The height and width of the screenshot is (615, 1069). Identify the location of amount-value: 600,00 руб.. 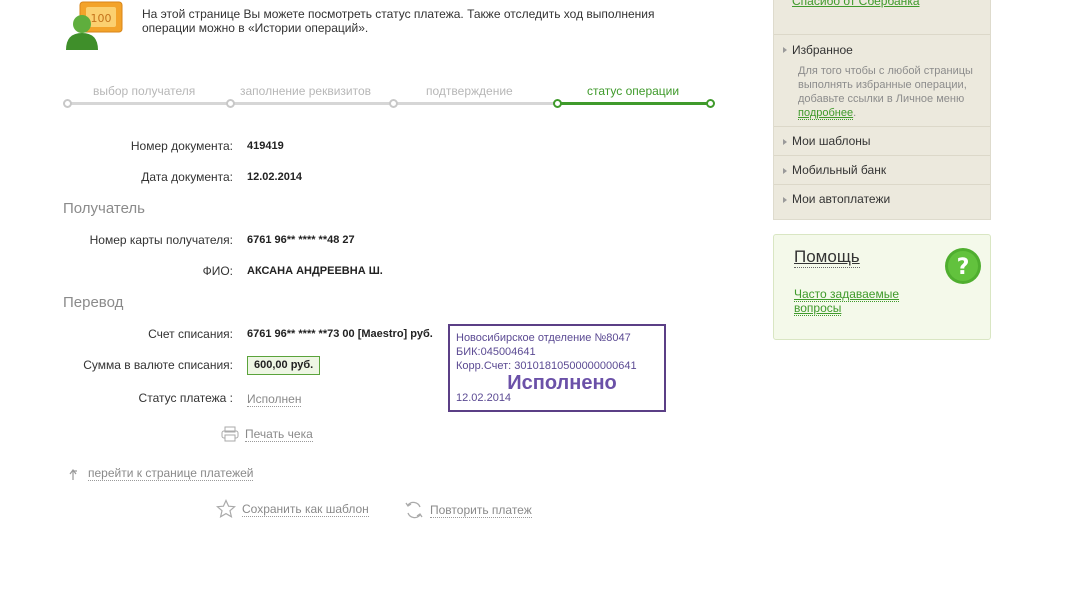
(284, 365).